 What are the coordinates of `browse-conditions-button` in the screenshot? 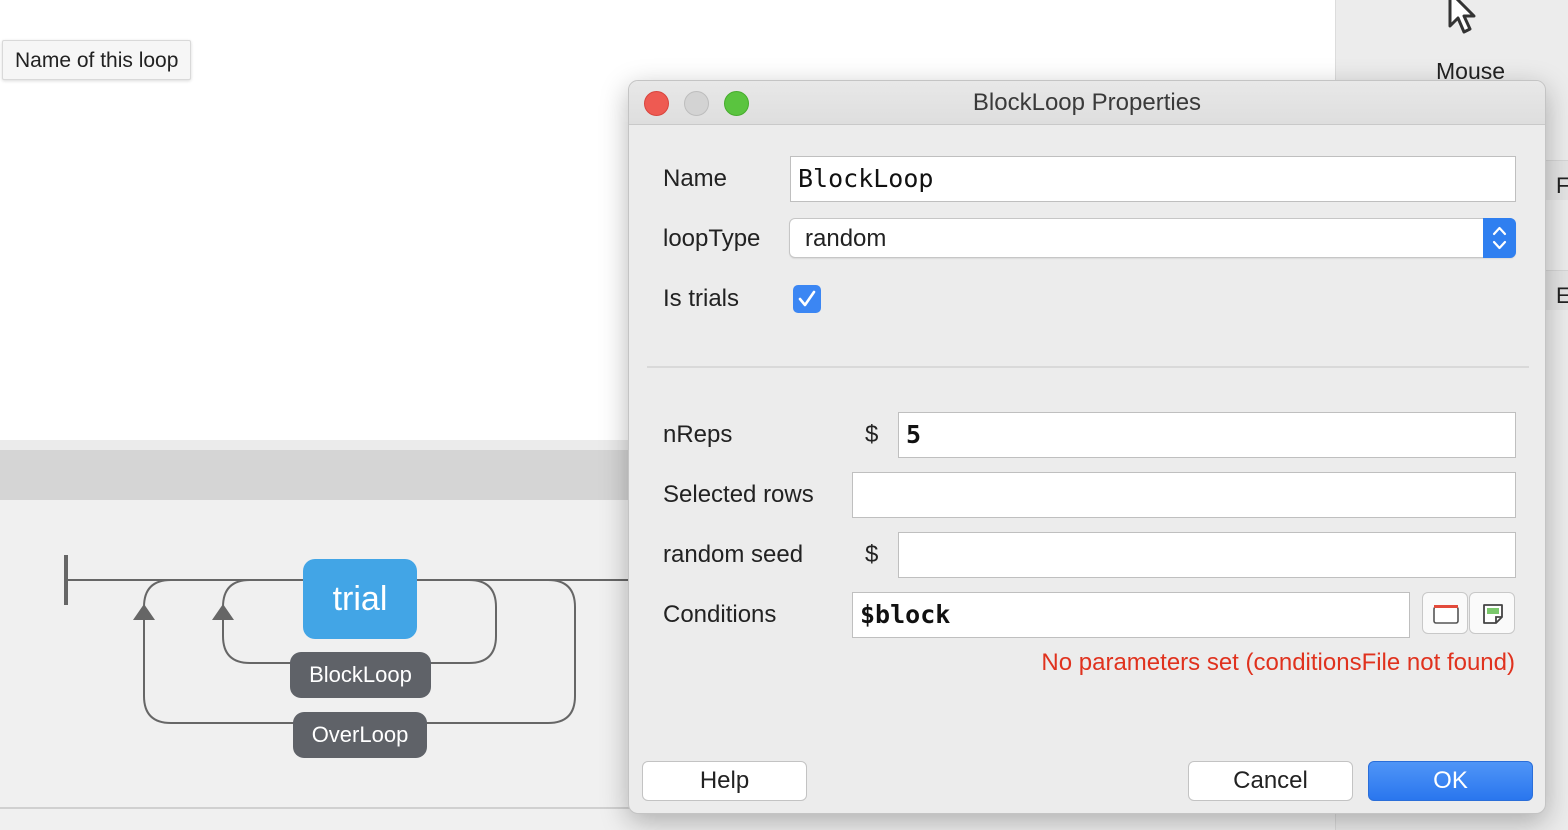 It's located at (1445, 613).